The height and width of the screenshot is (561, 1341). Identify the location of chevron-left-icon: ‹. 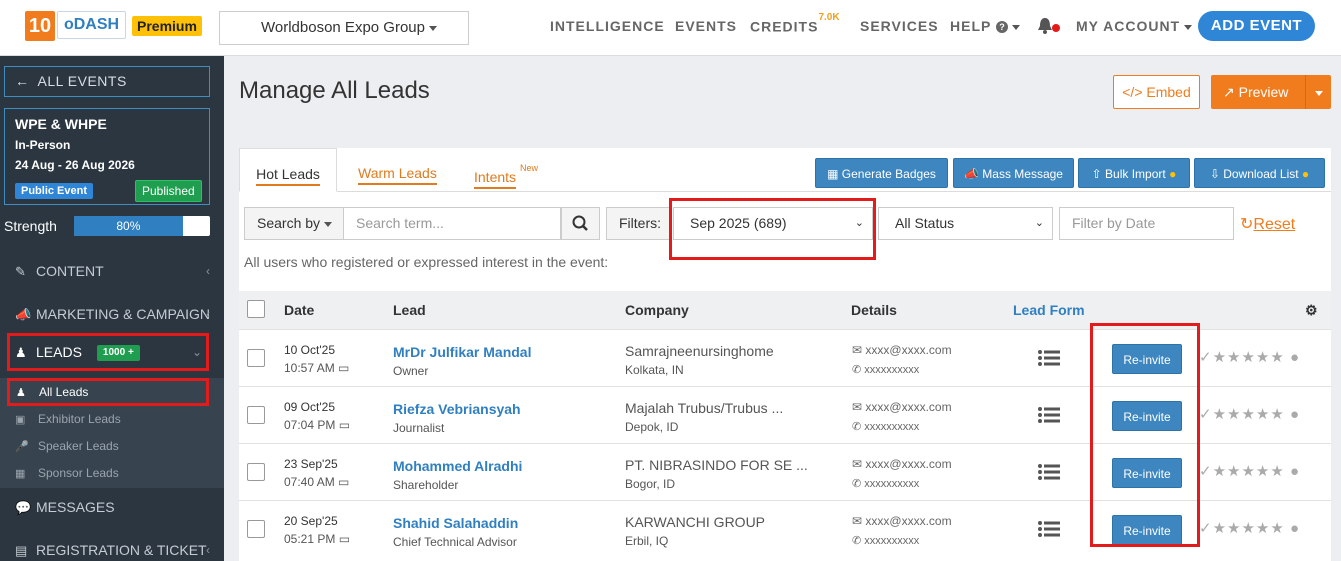
(208, 271).